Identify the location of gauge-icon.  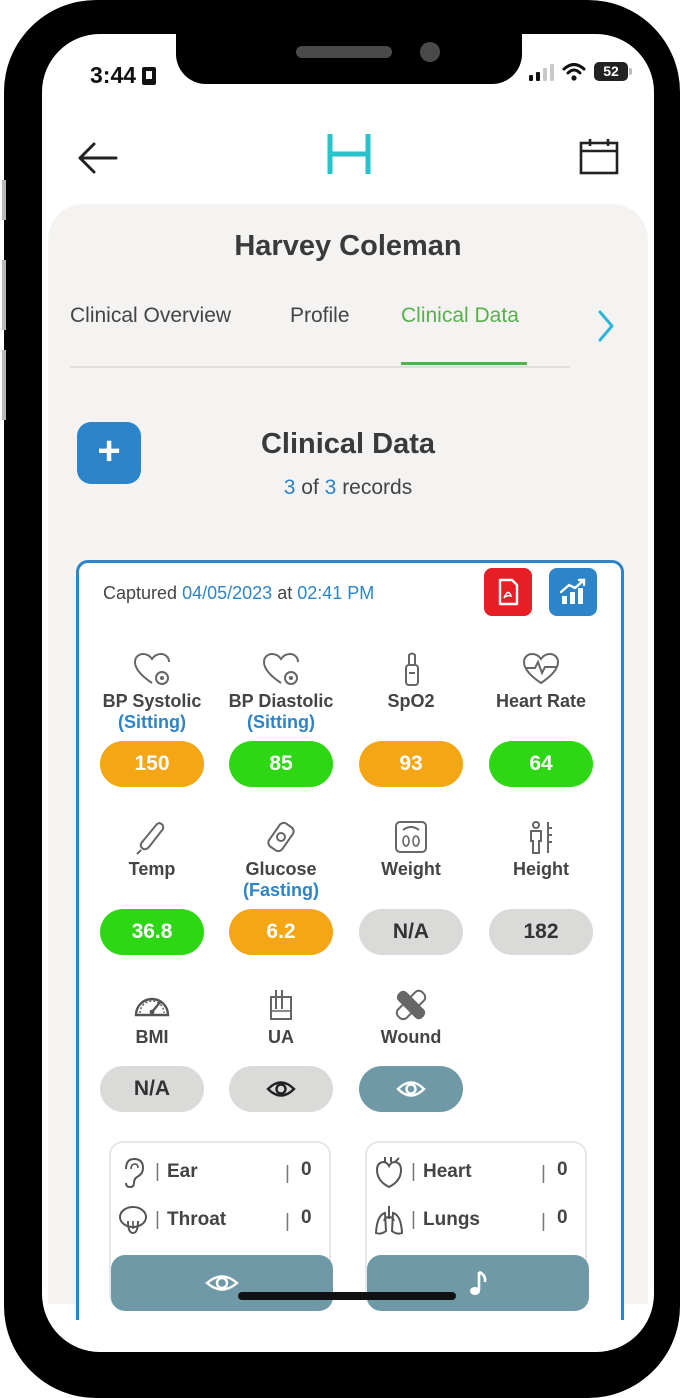
(152, 1007).